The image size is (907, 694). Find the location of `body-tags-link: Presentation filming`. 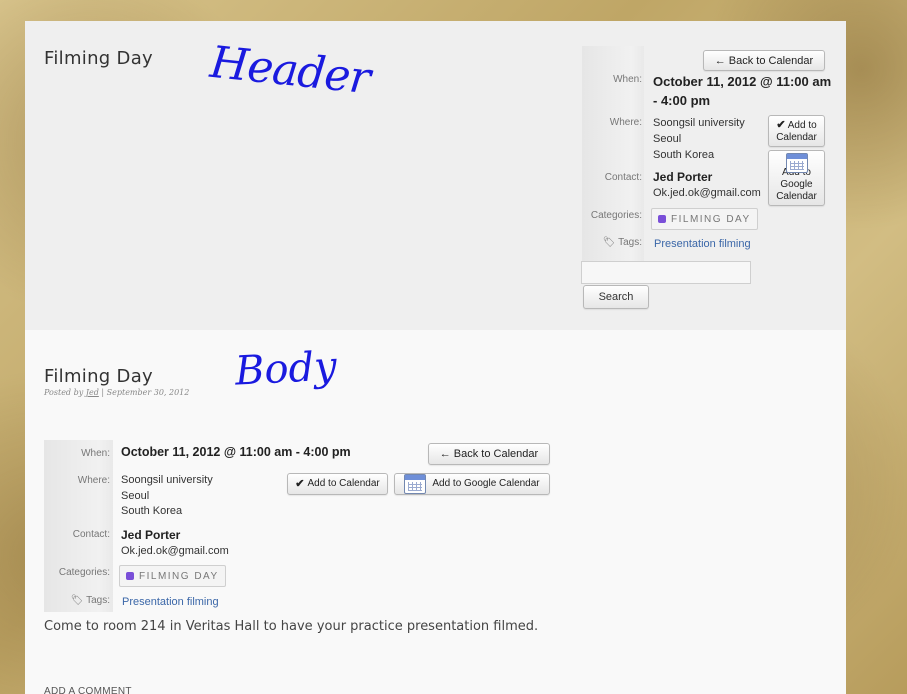

body-tags-link: Presentation filming is located at coordinates (192, 602).